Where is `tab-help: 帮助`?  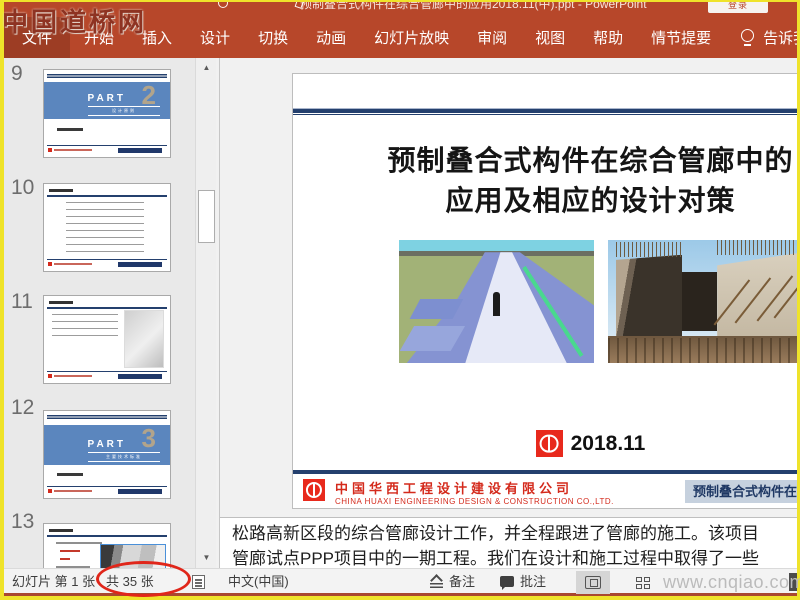 tab-help: 帮助 is located at coordinates (608, 37).